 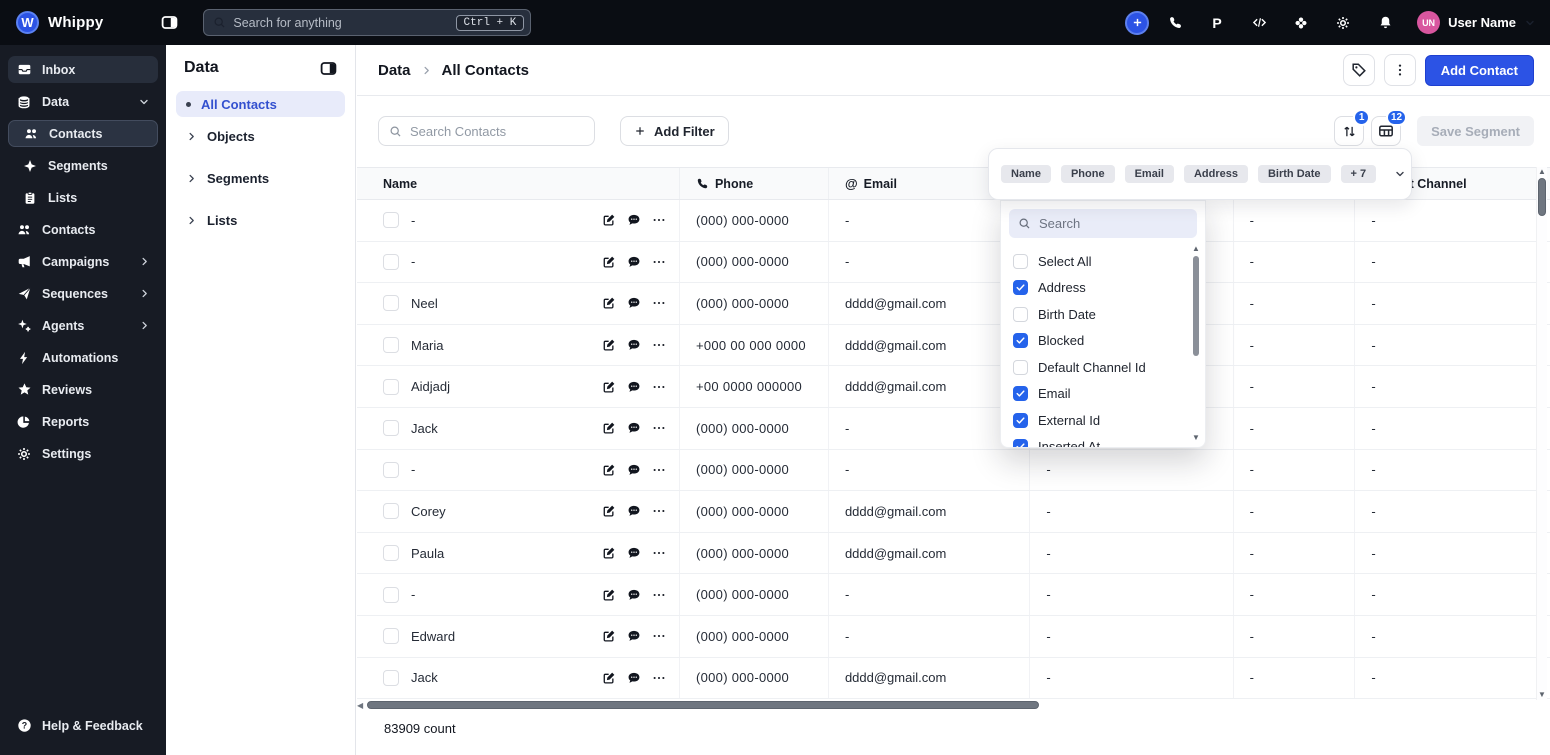 What do you see at coordinates (486, 131) in the screenshot?
I see `search-contacts-input: Search Contacts` at bounding box center [486, 131].